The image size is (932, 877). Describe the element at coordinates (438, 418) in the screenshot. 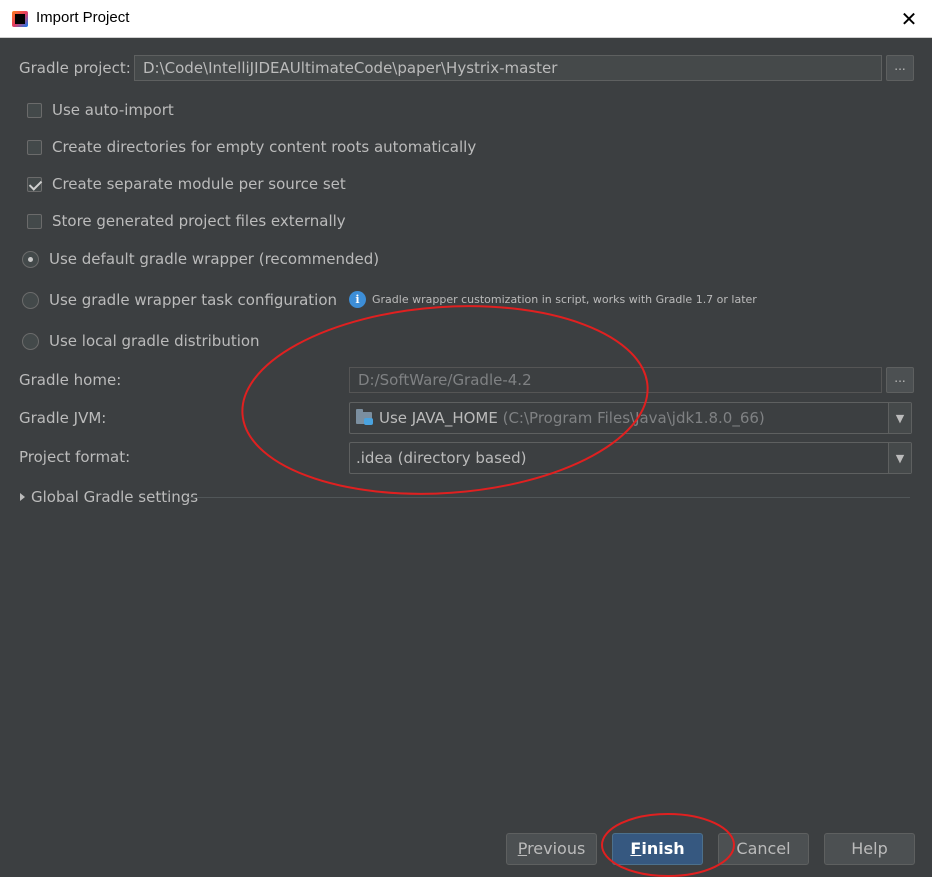

I see `gradle-jvm-main-text: Use JAVA_HOME` at that location.